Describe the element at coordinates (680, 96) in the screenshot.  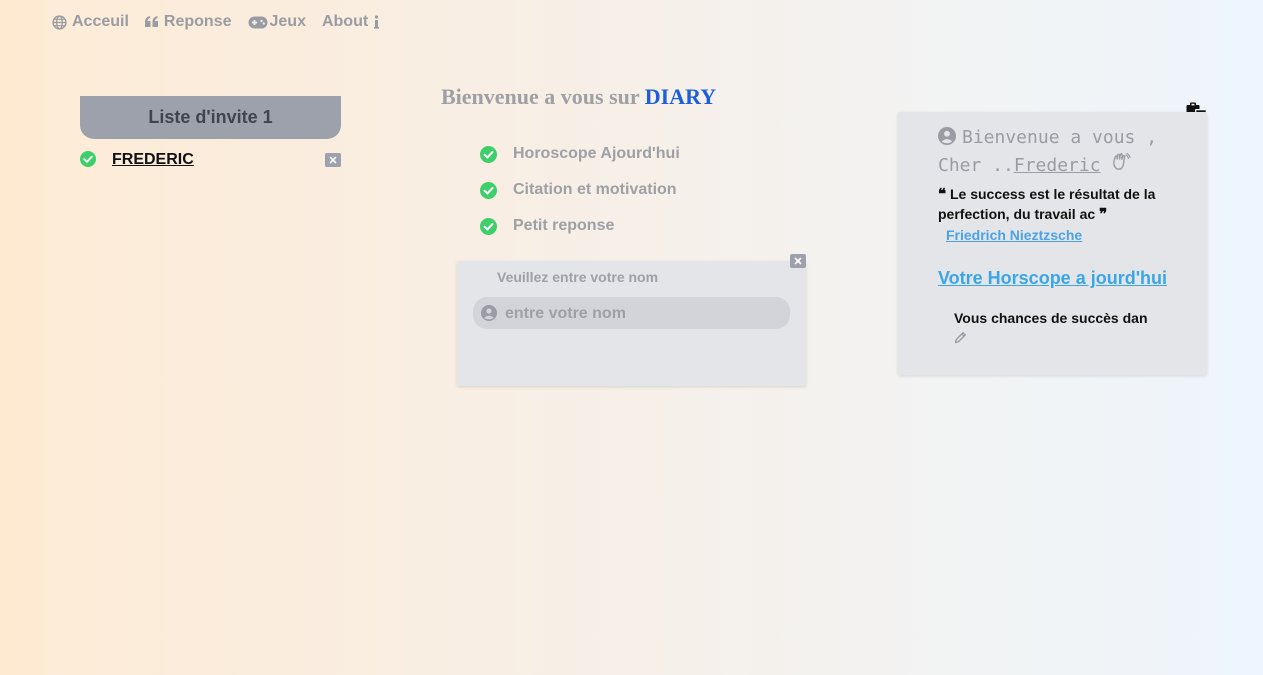
I see `brand-name: DIARY` at that location.